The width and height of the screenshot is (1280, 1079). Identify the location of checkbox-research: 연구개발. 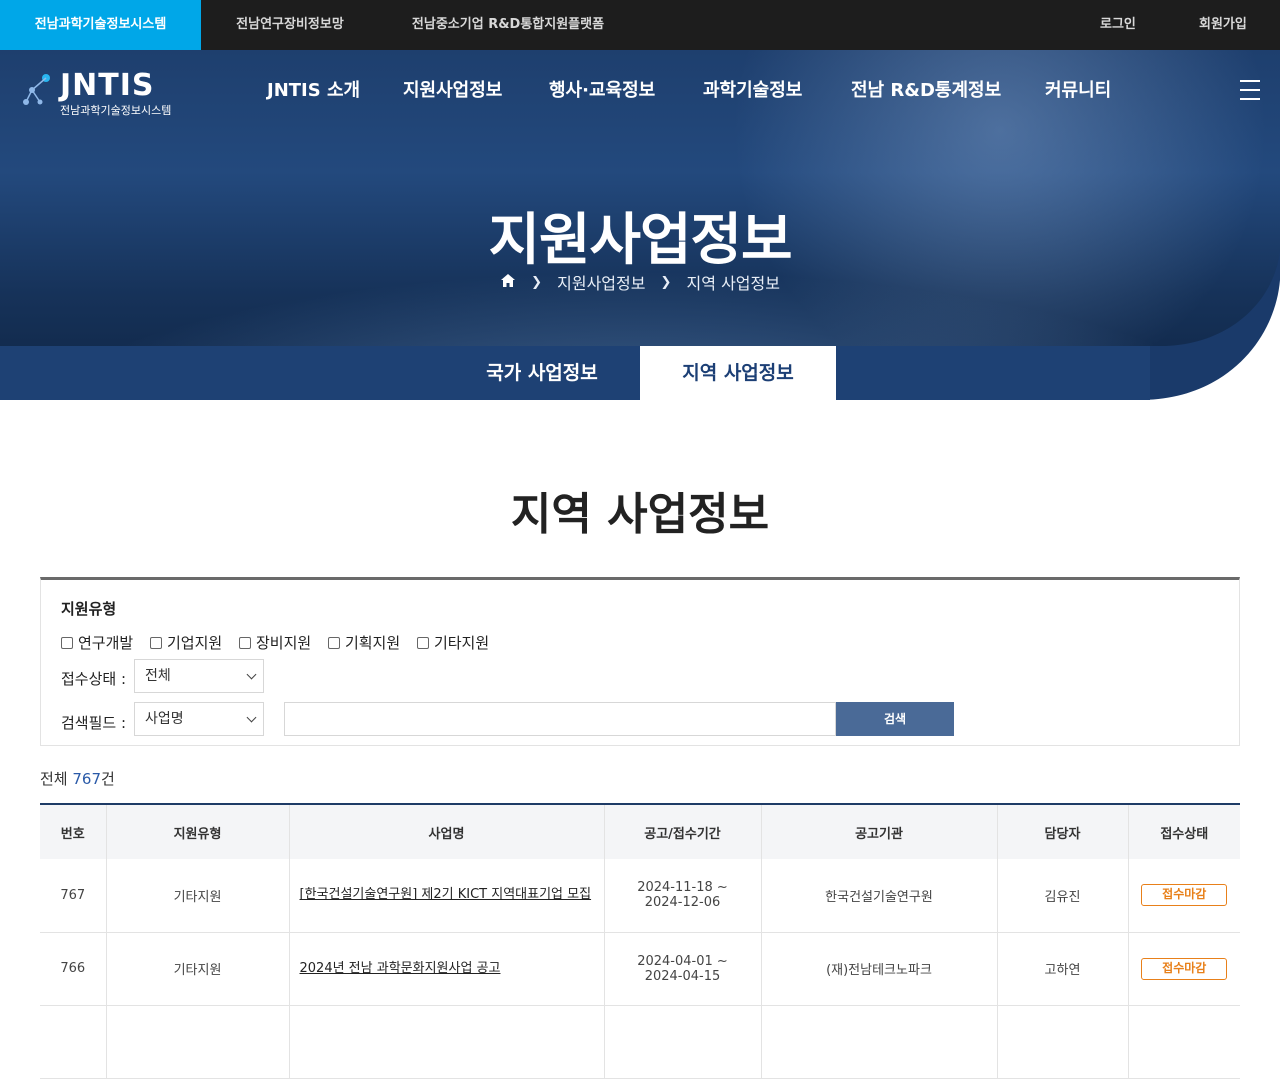
(97, 642).